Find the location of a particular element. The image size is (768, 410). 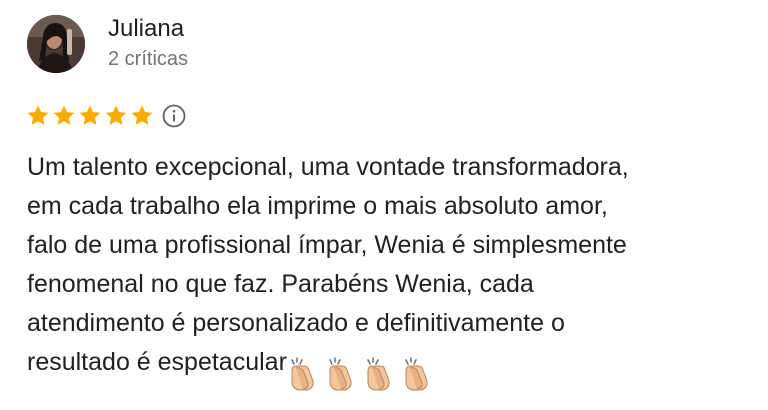

avatar is located at coordinates (56, 44).